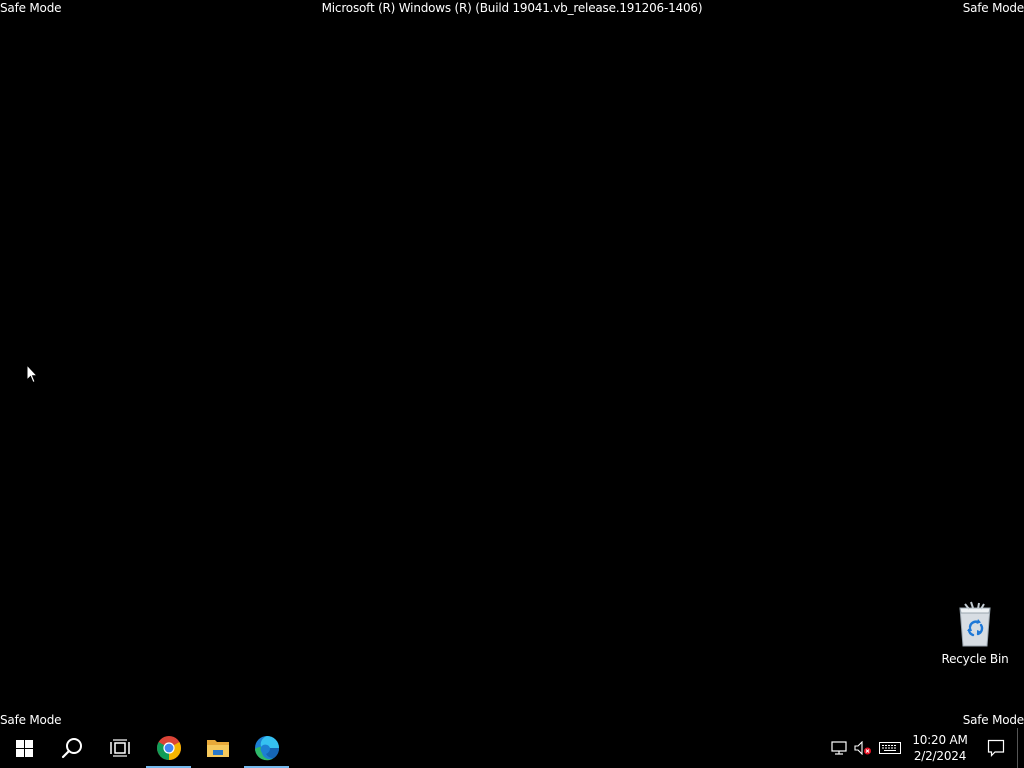 This screenshot has width=1024, height=768. I want to click on search-icon, so click(71, 748).